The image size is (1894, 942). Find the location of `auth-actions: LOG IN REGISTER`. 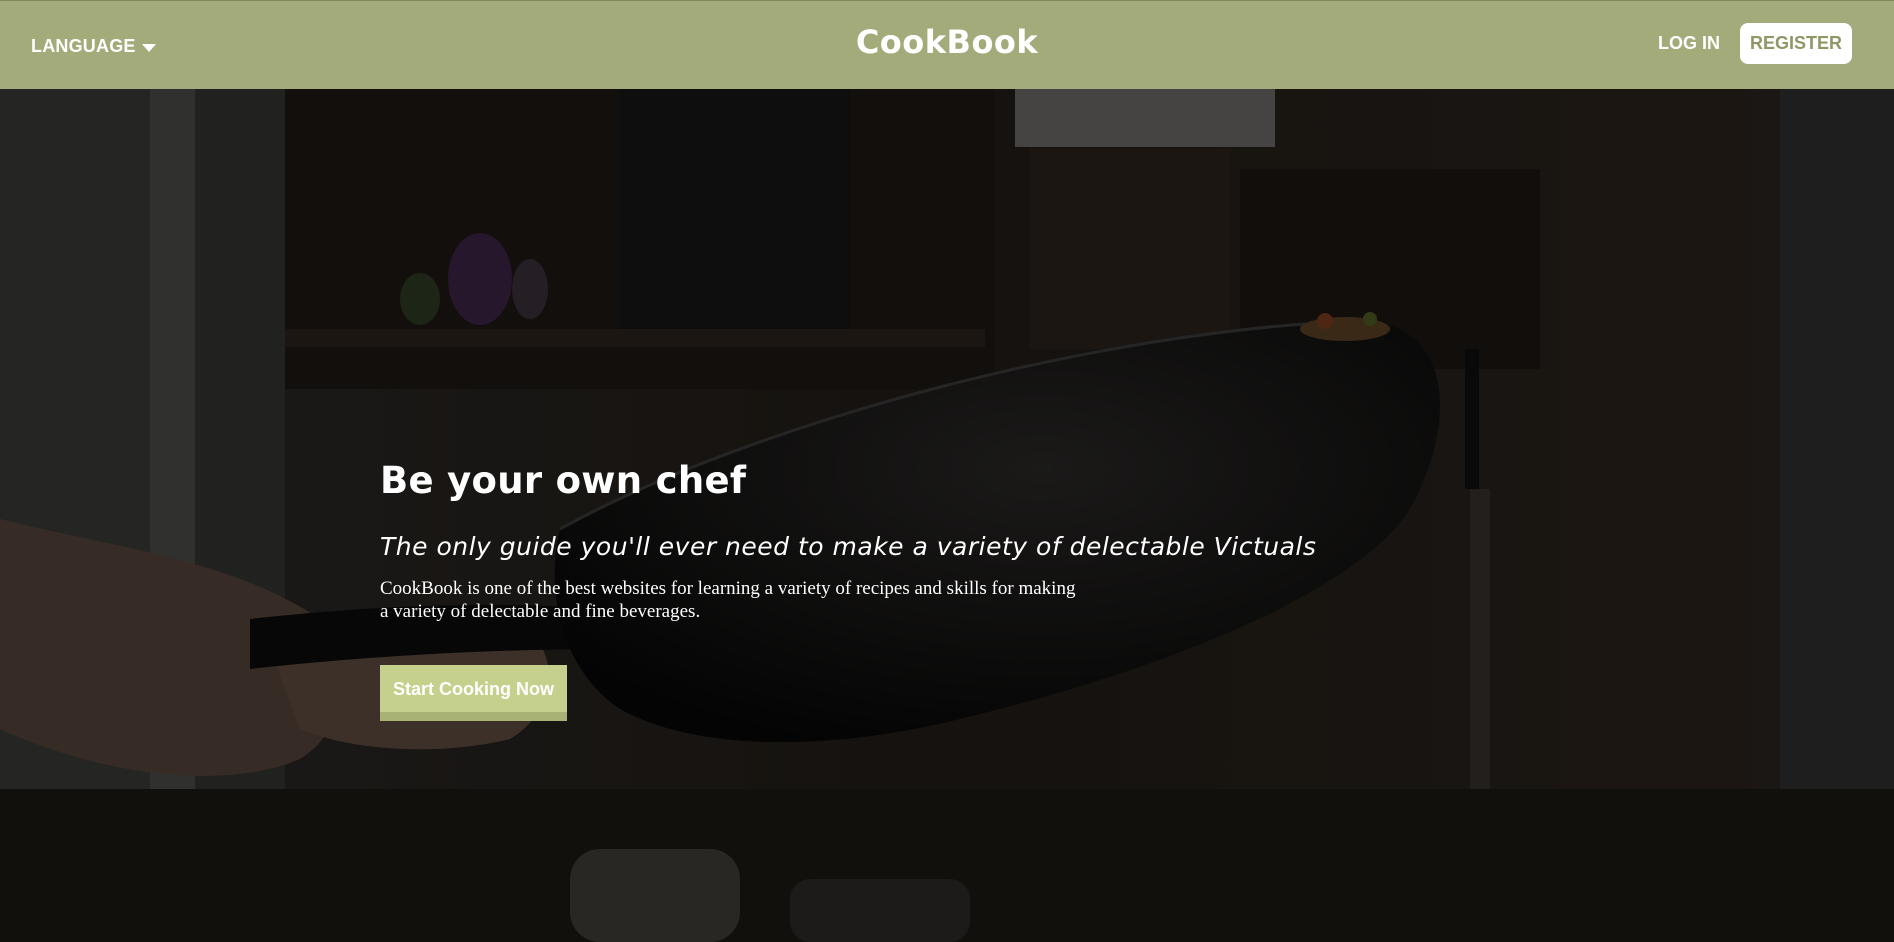

auth-actions: LOG IN REGISTER is located at coordinates (1755, 43).